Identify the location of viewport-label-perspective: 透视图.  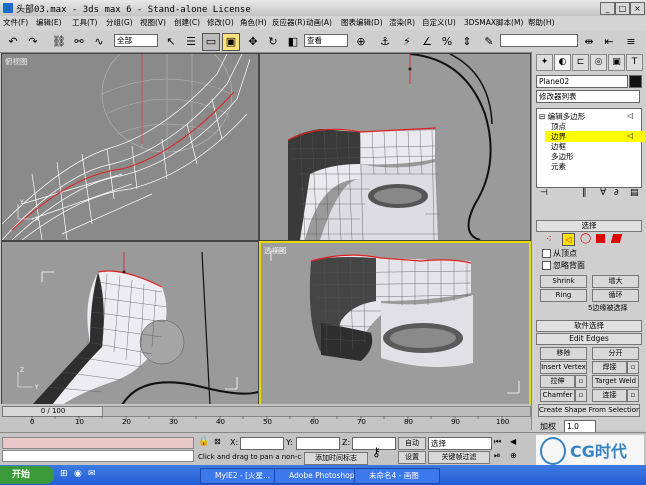
(275, 250).